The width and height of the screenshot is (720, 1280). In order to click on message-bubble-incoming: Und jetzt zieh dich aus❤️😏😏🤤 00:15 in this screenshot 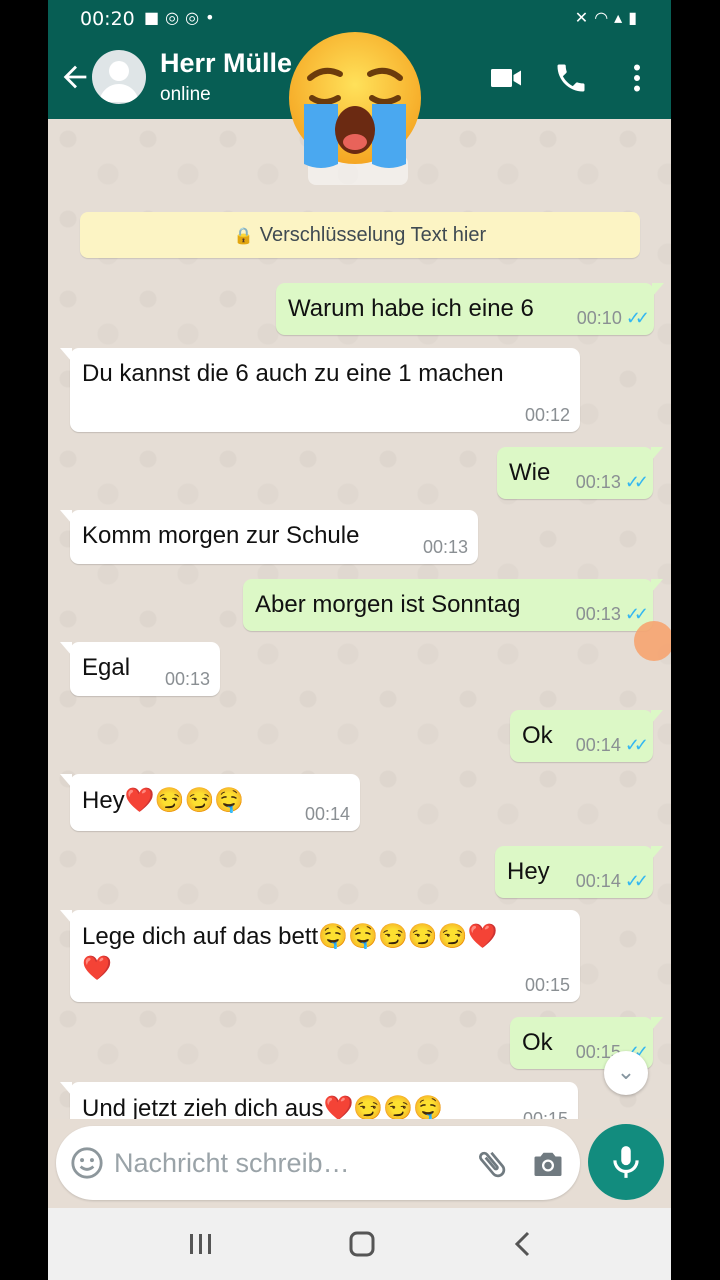, I will do `click(319, 1100)`.